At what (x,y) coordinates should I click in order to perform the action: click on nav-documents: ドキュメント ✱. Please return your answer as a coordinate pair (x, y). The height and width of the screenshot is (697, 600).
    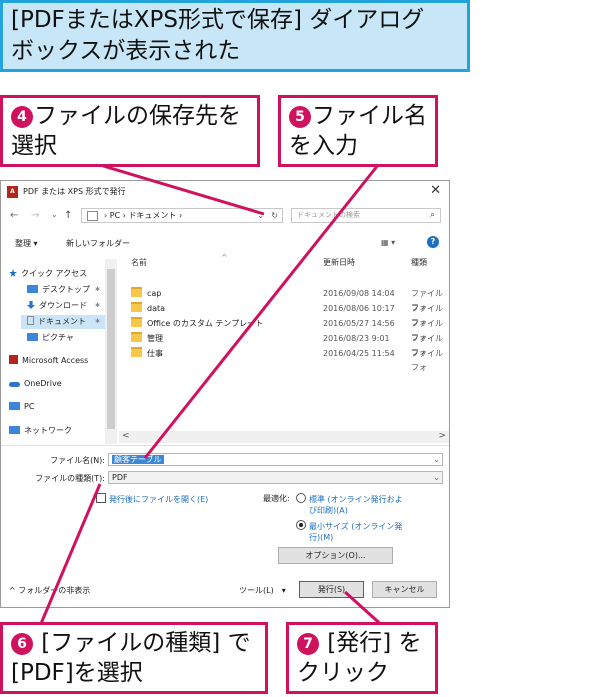
    Looking at the image, I should click on (65, 322).